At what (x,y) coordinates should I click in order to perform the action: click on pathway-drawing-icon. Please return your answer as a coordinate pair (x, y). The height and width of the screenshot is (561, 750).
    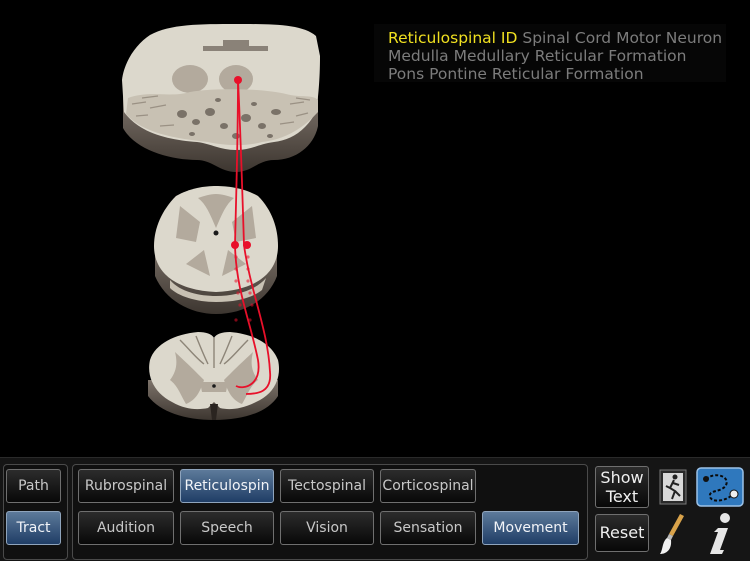
    Looking at the image, I should click on (720, 487).